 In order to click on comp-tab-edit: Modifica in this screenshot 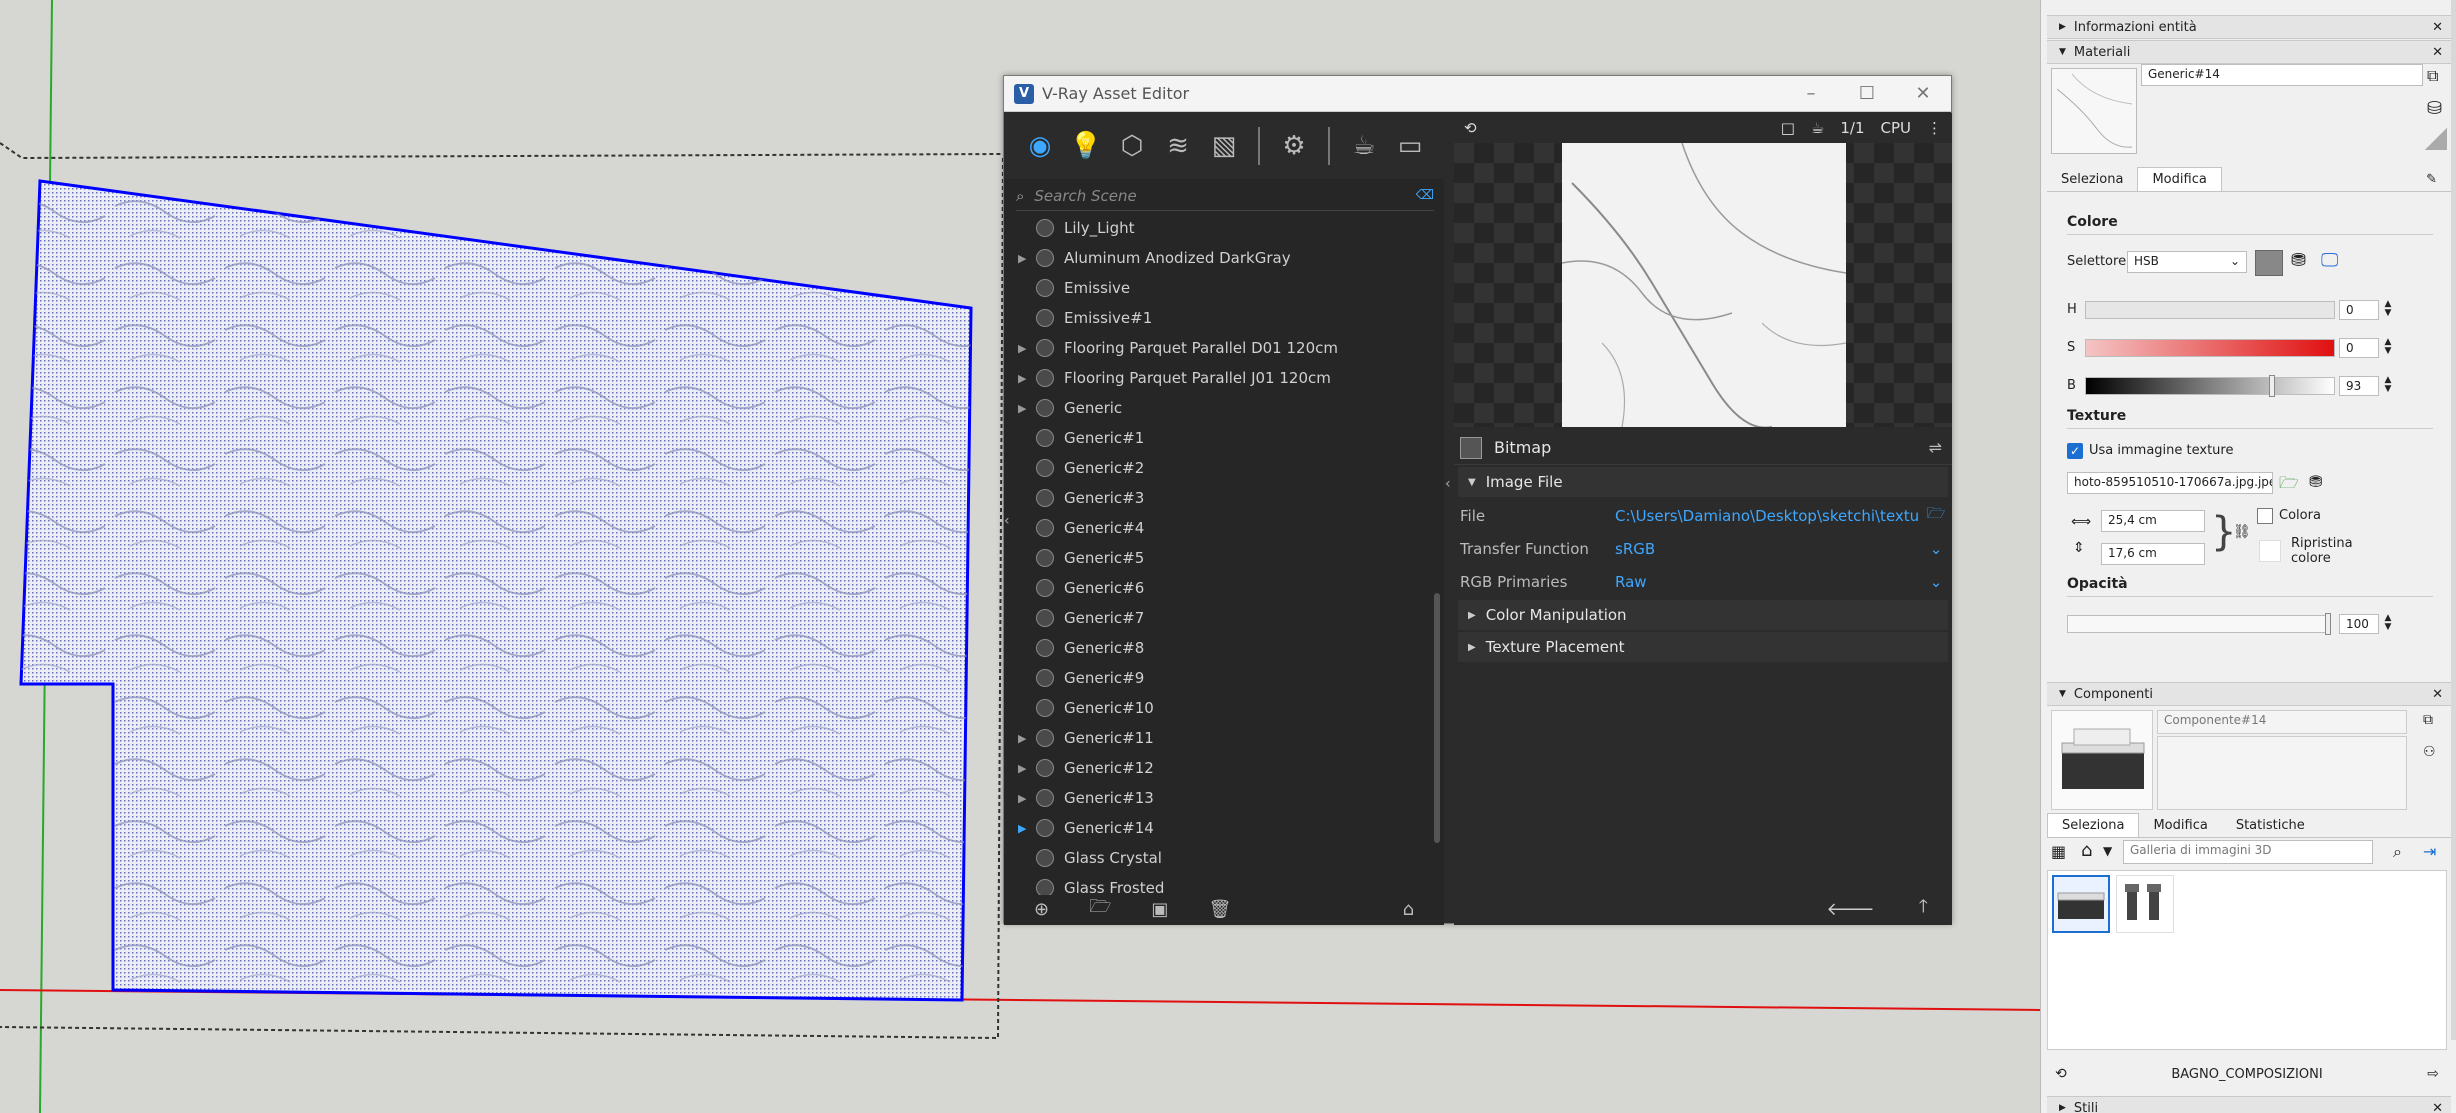, I will do `click(2180, 825)`.